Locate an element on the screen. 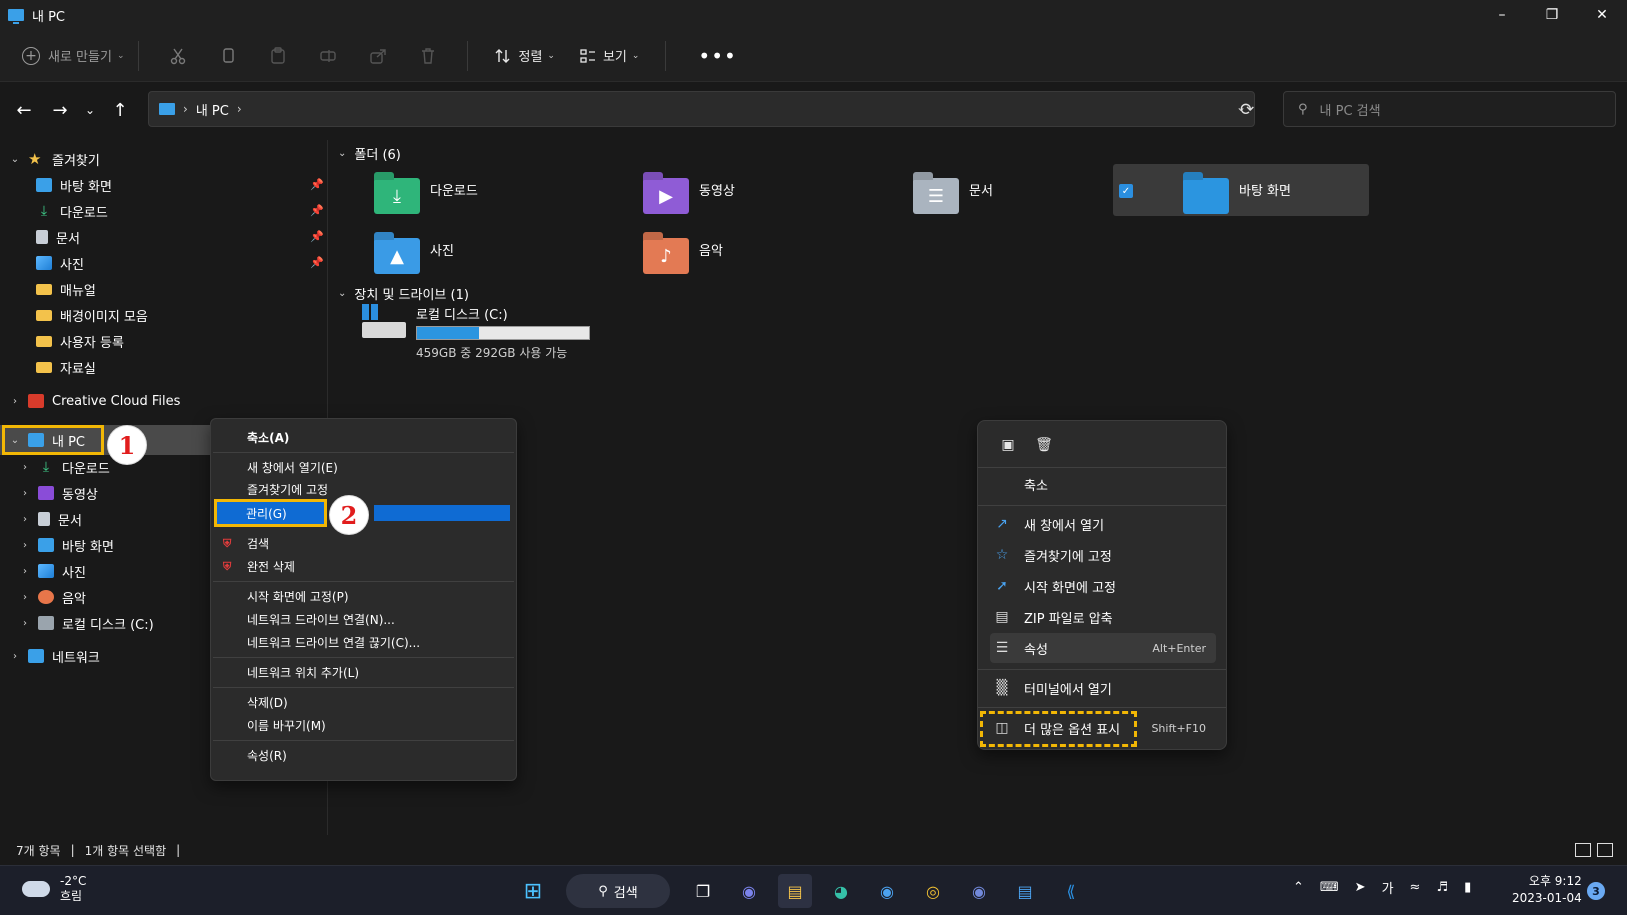 This screenshot has height=915, width=1627. volume-icon: ♬ is located at coordinates (1442, 887).